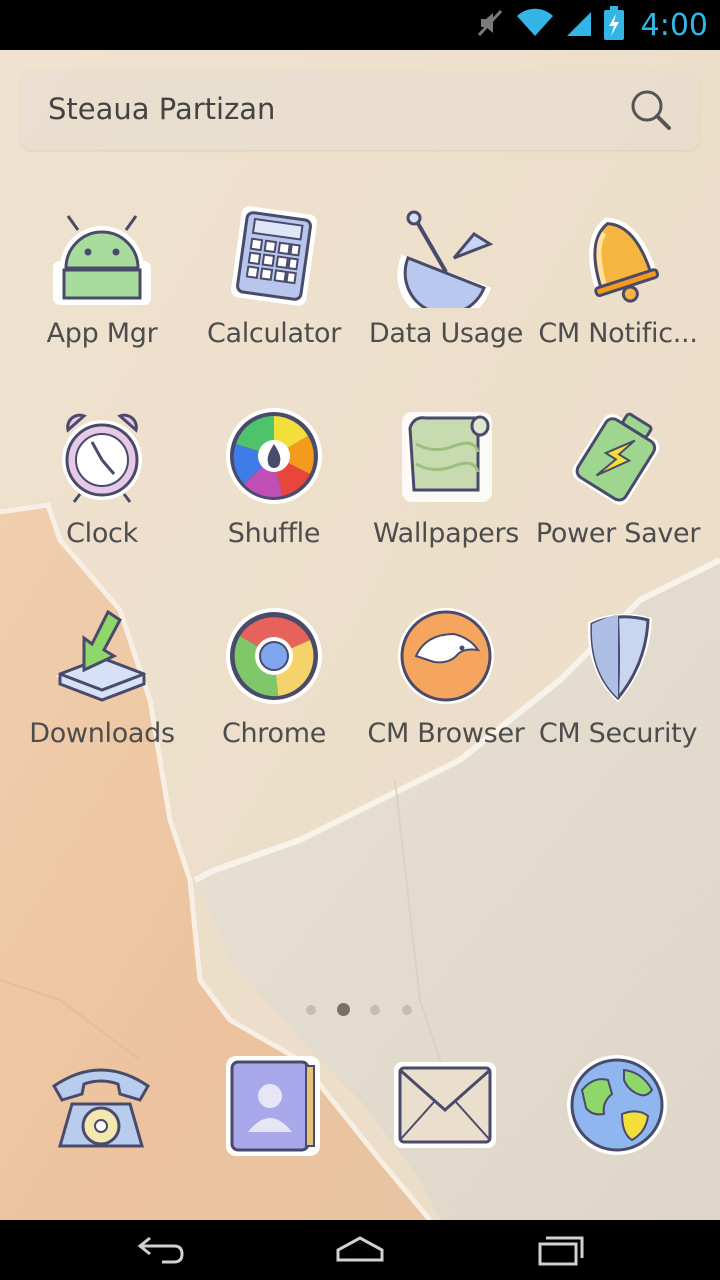 The width and height of the screenshot is (720, 1280). Describe the element at coordinates (560, 1250) in the screenshot. I see `recents-icon` at that location.